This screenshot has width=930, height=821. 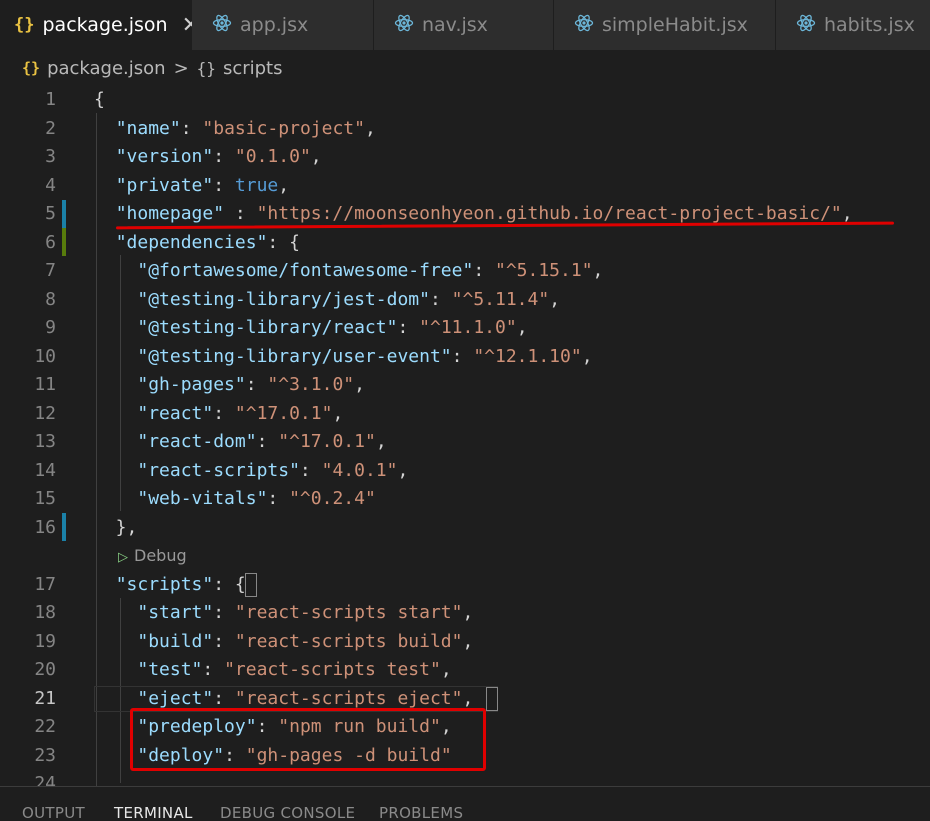 I want to click on code-text: "@testing-library/jest-dom": "^5.11.4",, so click(x=327, y=300).